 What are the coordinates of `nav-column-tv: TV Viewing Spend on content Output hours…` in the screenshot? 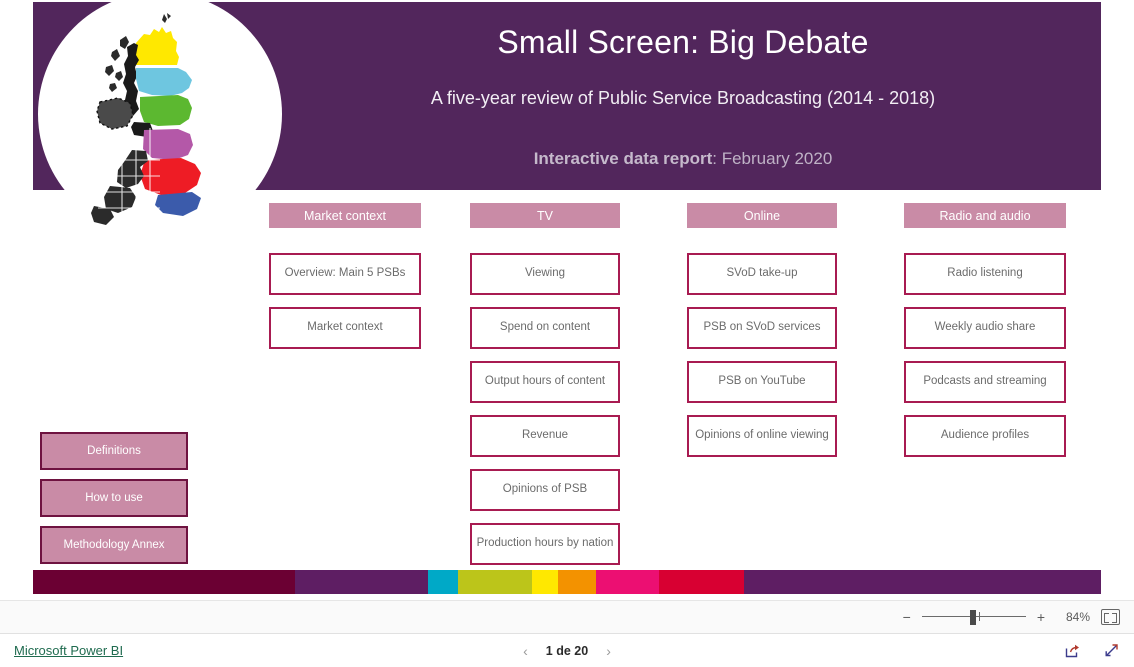 It's located at (545, 390).